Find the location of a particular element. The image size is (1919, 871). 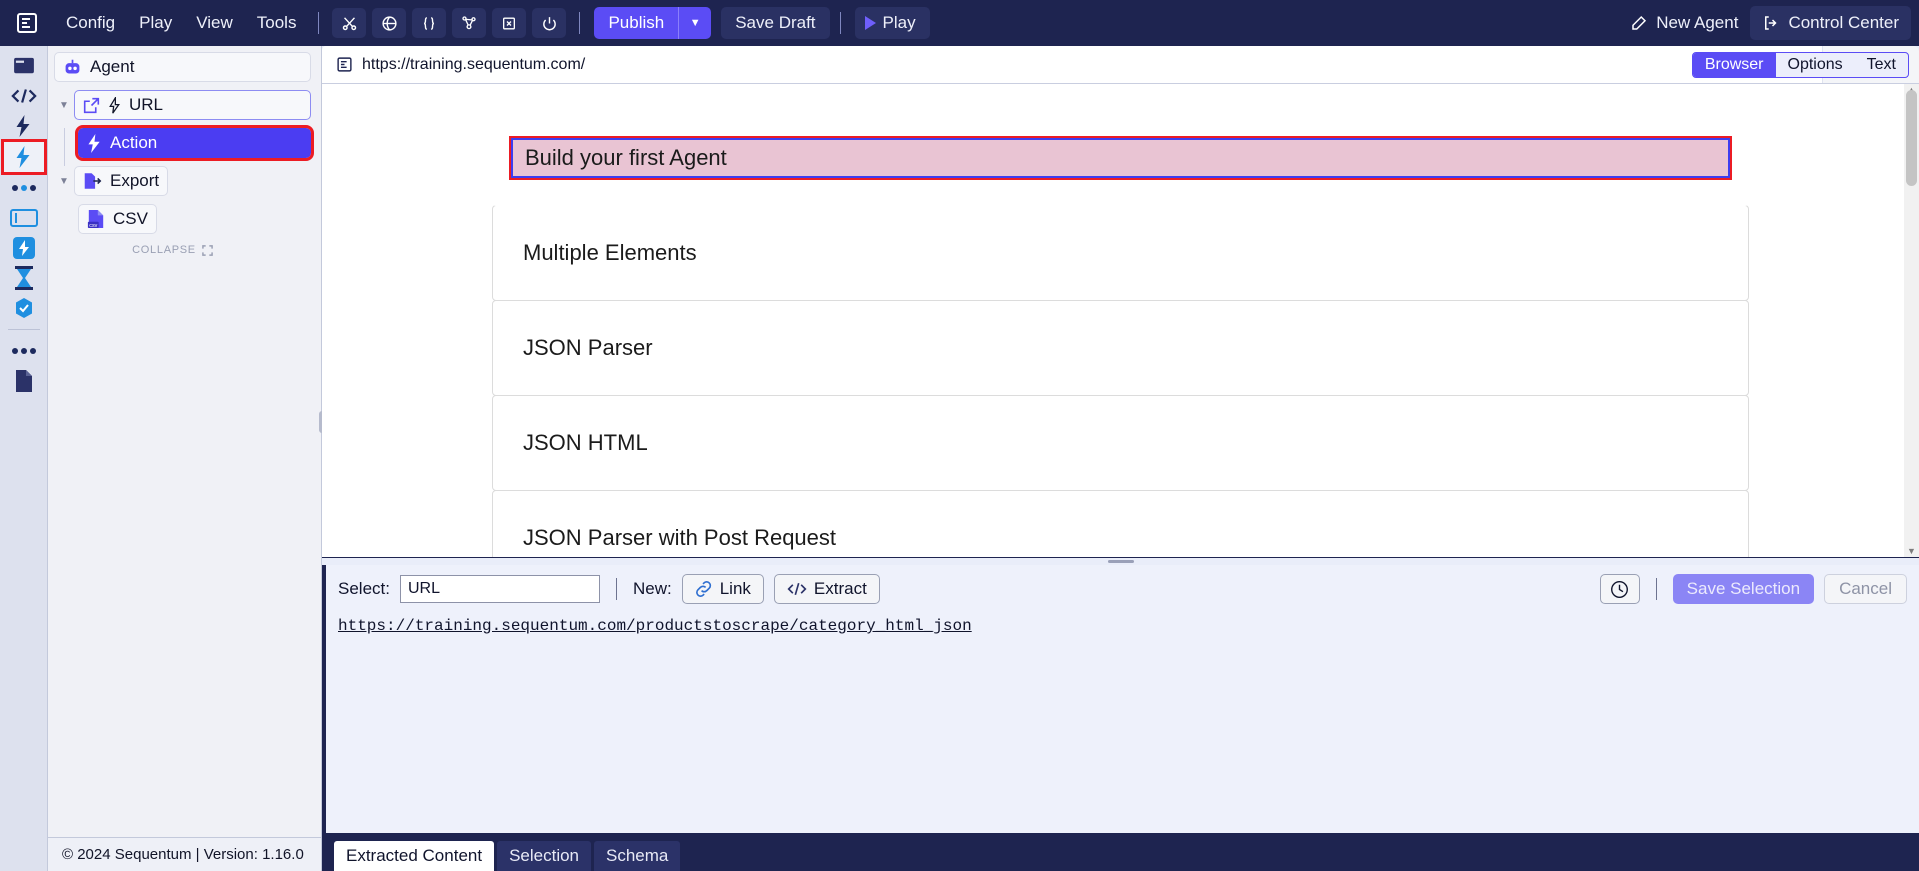

input-field-icon is located at coordinates (24, 218).